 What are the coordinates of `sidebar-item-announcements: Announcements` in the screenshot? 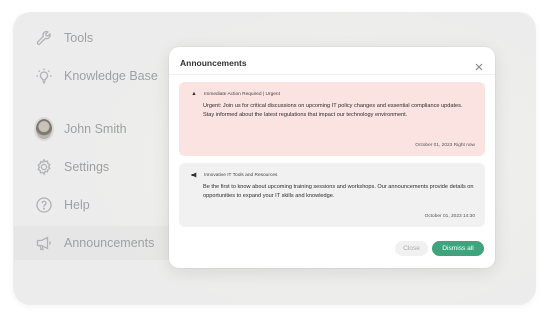 It's located at (94, 243).